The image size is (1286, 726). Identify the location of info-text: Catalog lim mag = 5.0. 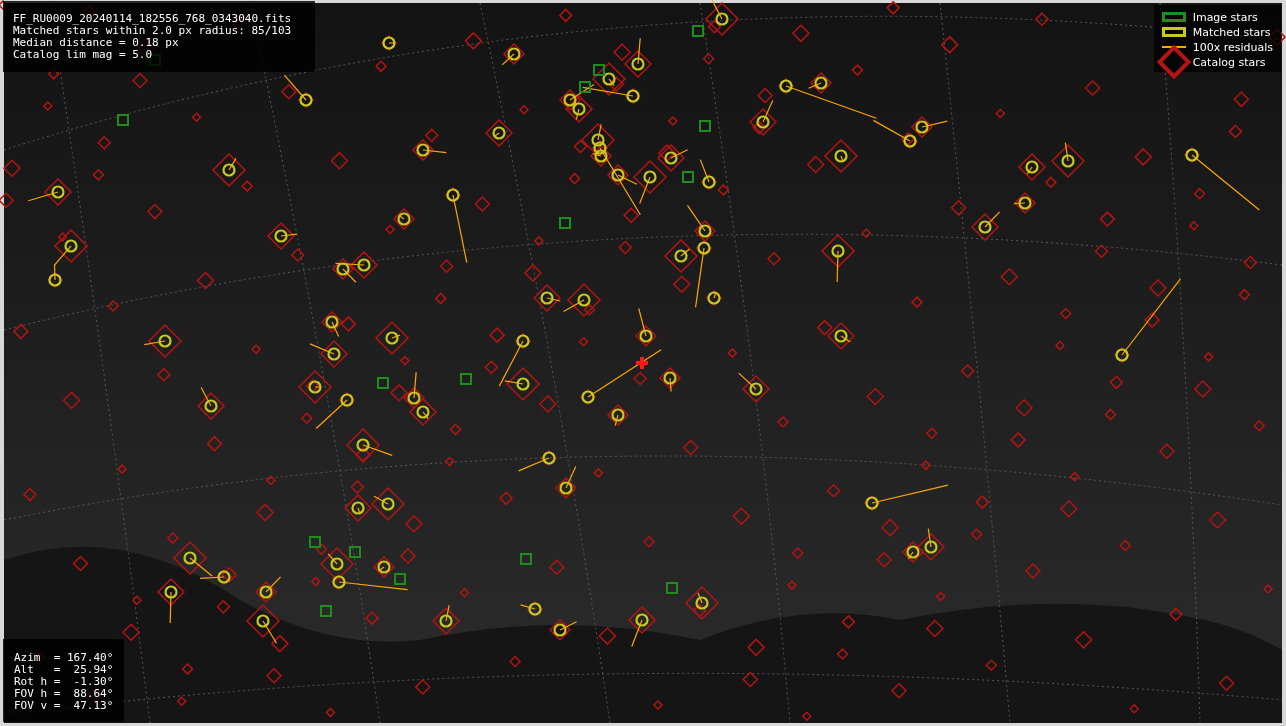
(83, 55).